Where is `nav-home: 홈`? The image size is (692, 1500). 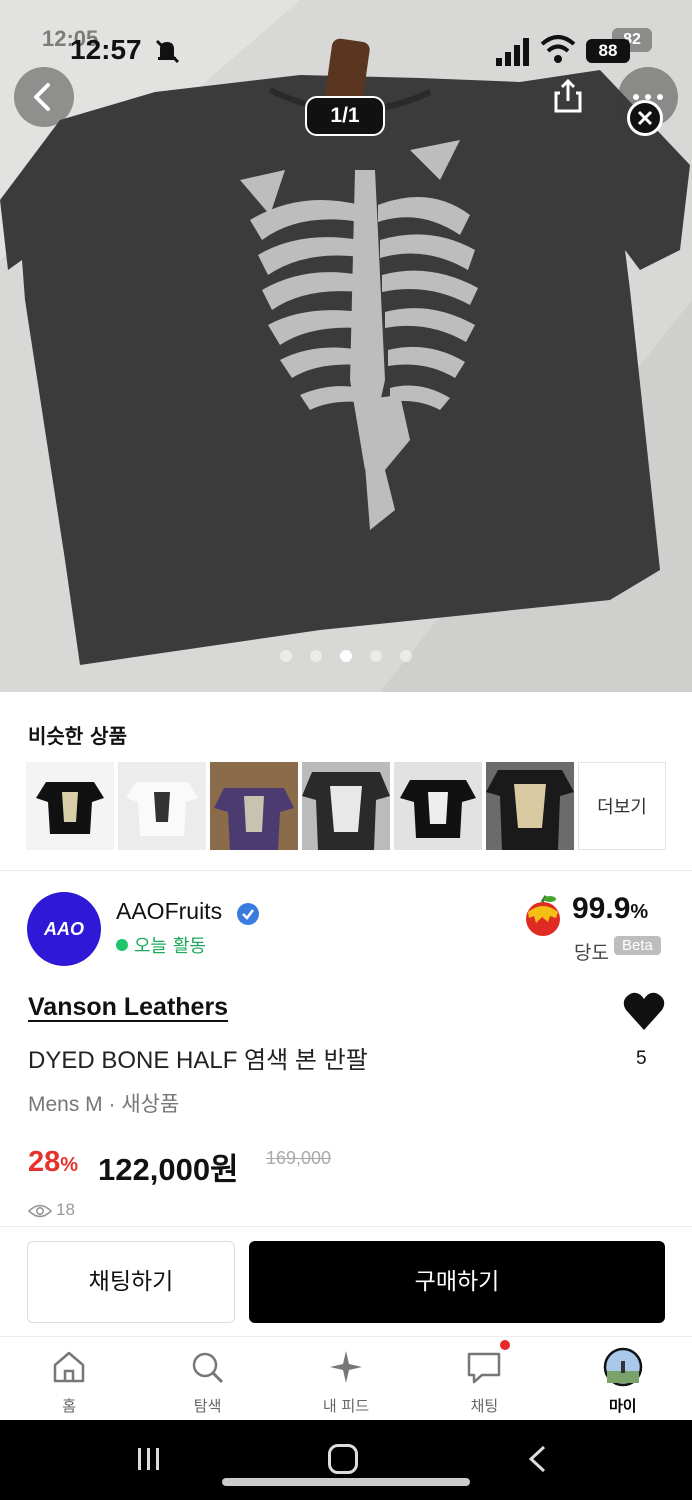 nav-home: 홈 is located at coordinates (69, 1378).